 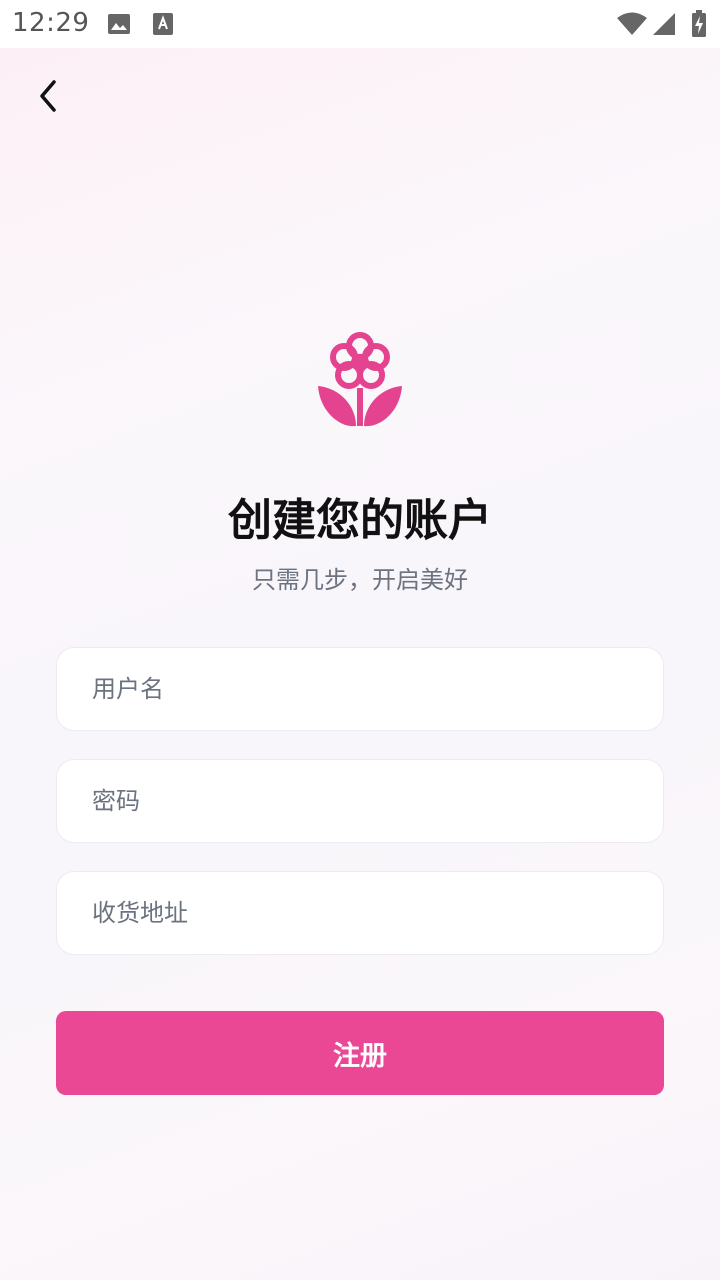 I want to click on page-title: 创建您的账户, so click(x=360, y=520).